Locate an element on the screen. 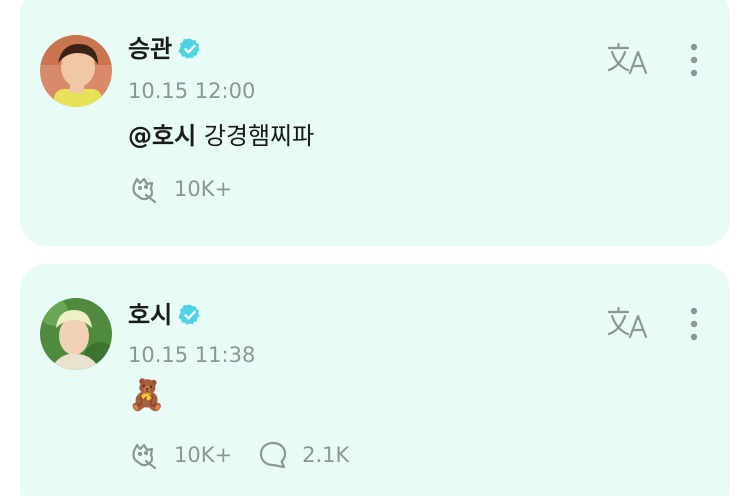 This screenshot has height=496, width=750. author-row: 호시 is located at coordinates (165, 315).